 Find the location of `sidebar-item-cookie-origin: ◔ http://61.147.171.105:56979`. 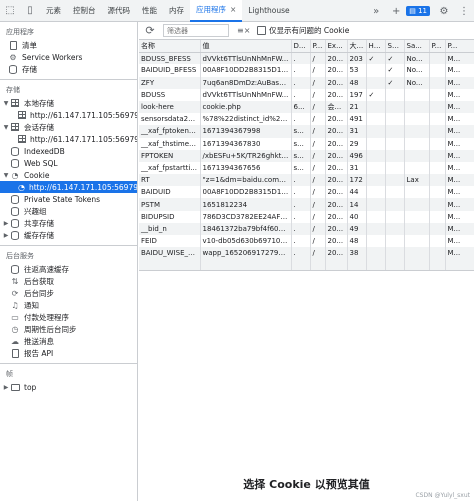

sidebar-item-cookie-origin: ◔ http://61.147.171.105:56979 is located at coordinates (68, 187).